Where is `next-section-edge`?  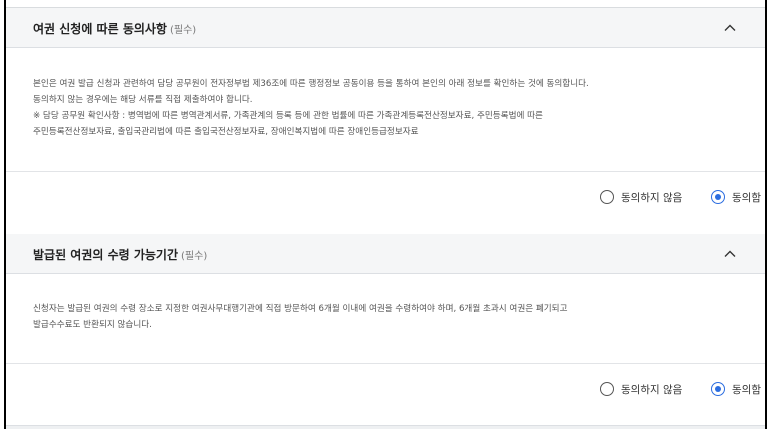 next-section-edge is located at coordinates (385, 427).